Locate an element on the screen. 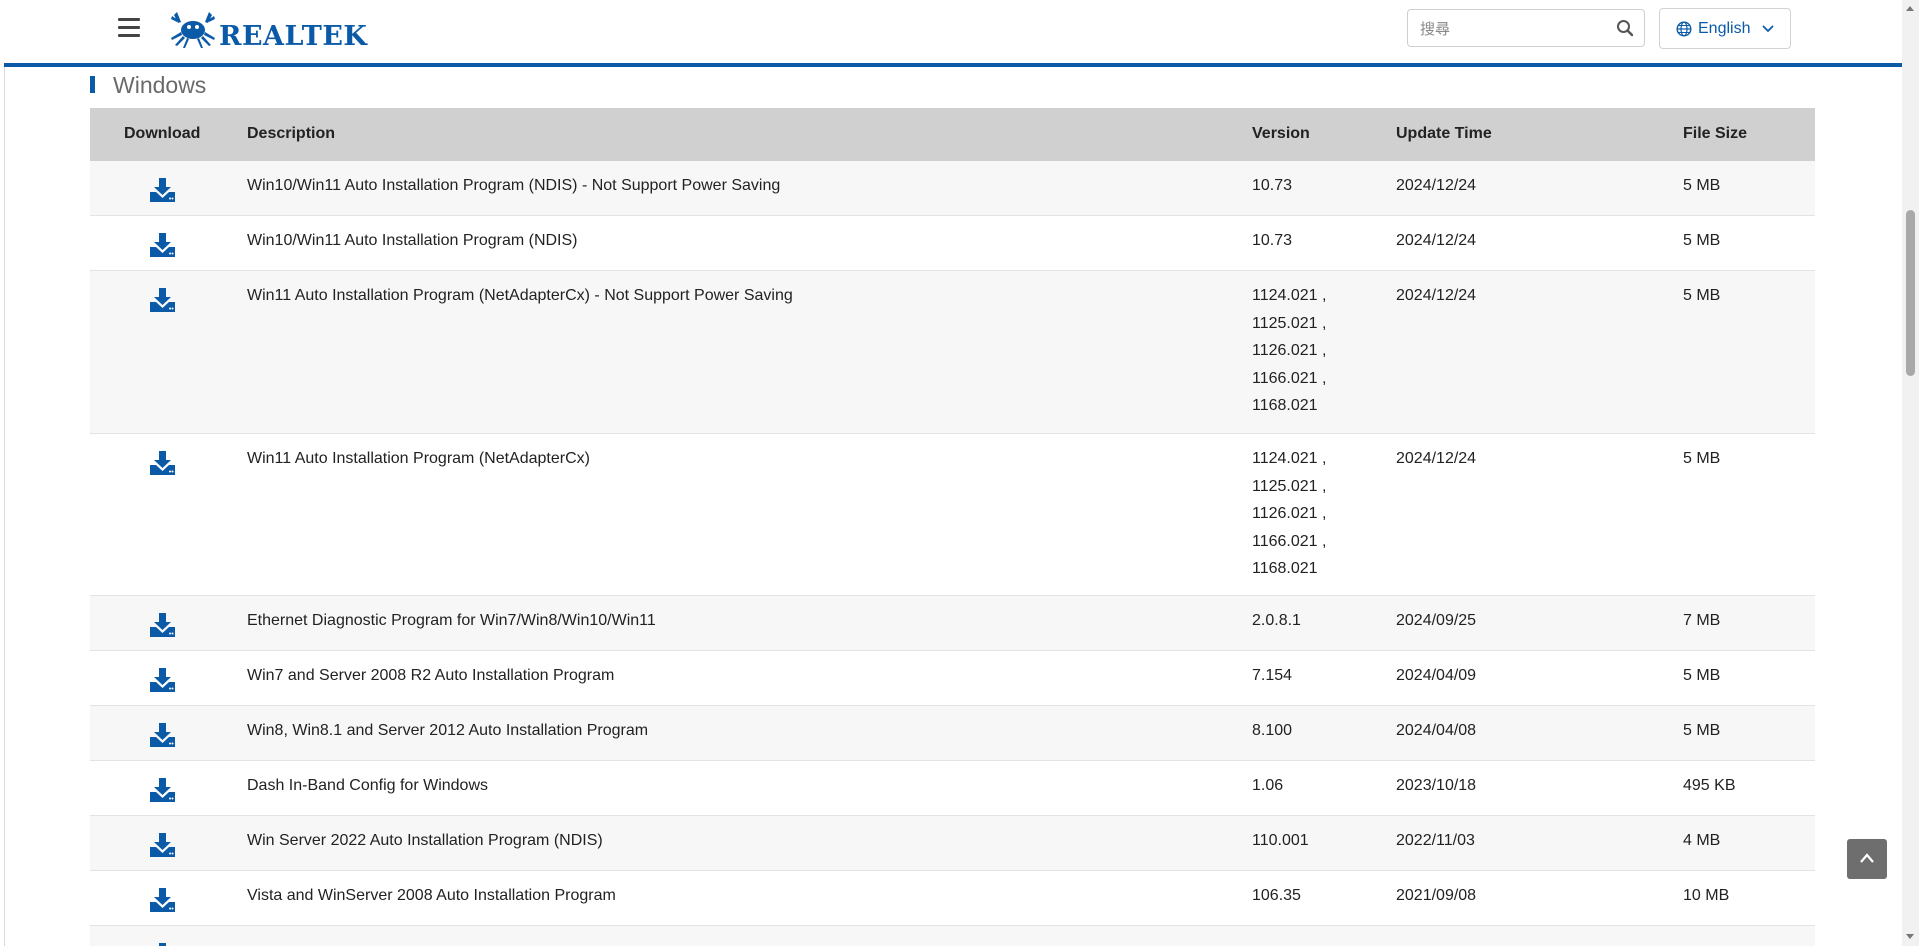 This screenshot has width=1919, height=946. vertical-scrollbar is located at coordinates (1910, 473).